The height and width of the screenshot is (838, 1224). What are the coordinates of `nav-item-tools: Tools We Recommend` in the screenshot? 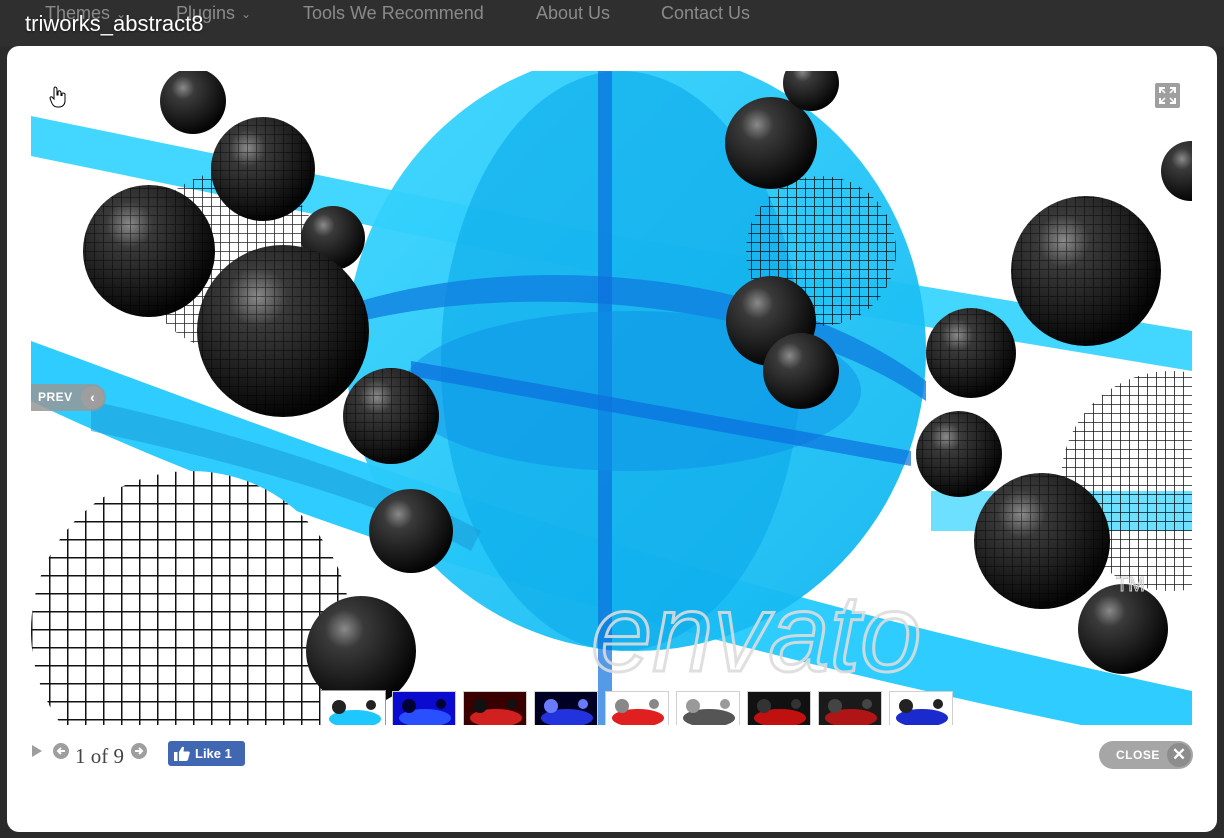 It's located at (393, 13).